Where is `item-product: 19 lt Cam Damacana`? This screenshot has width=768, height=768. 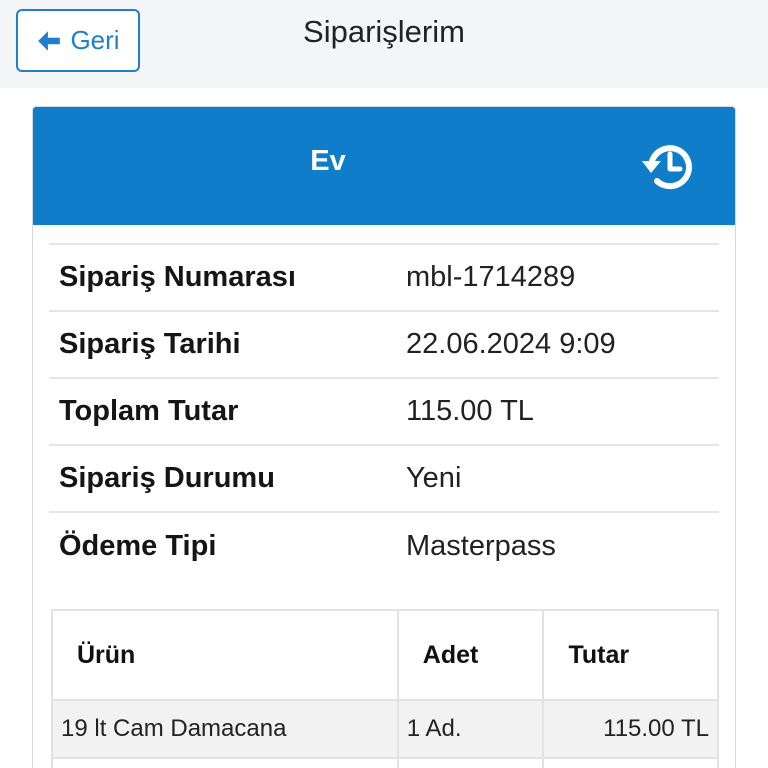
item-product: 19 lt Cam Damacana is located at coordinates (225, 729).